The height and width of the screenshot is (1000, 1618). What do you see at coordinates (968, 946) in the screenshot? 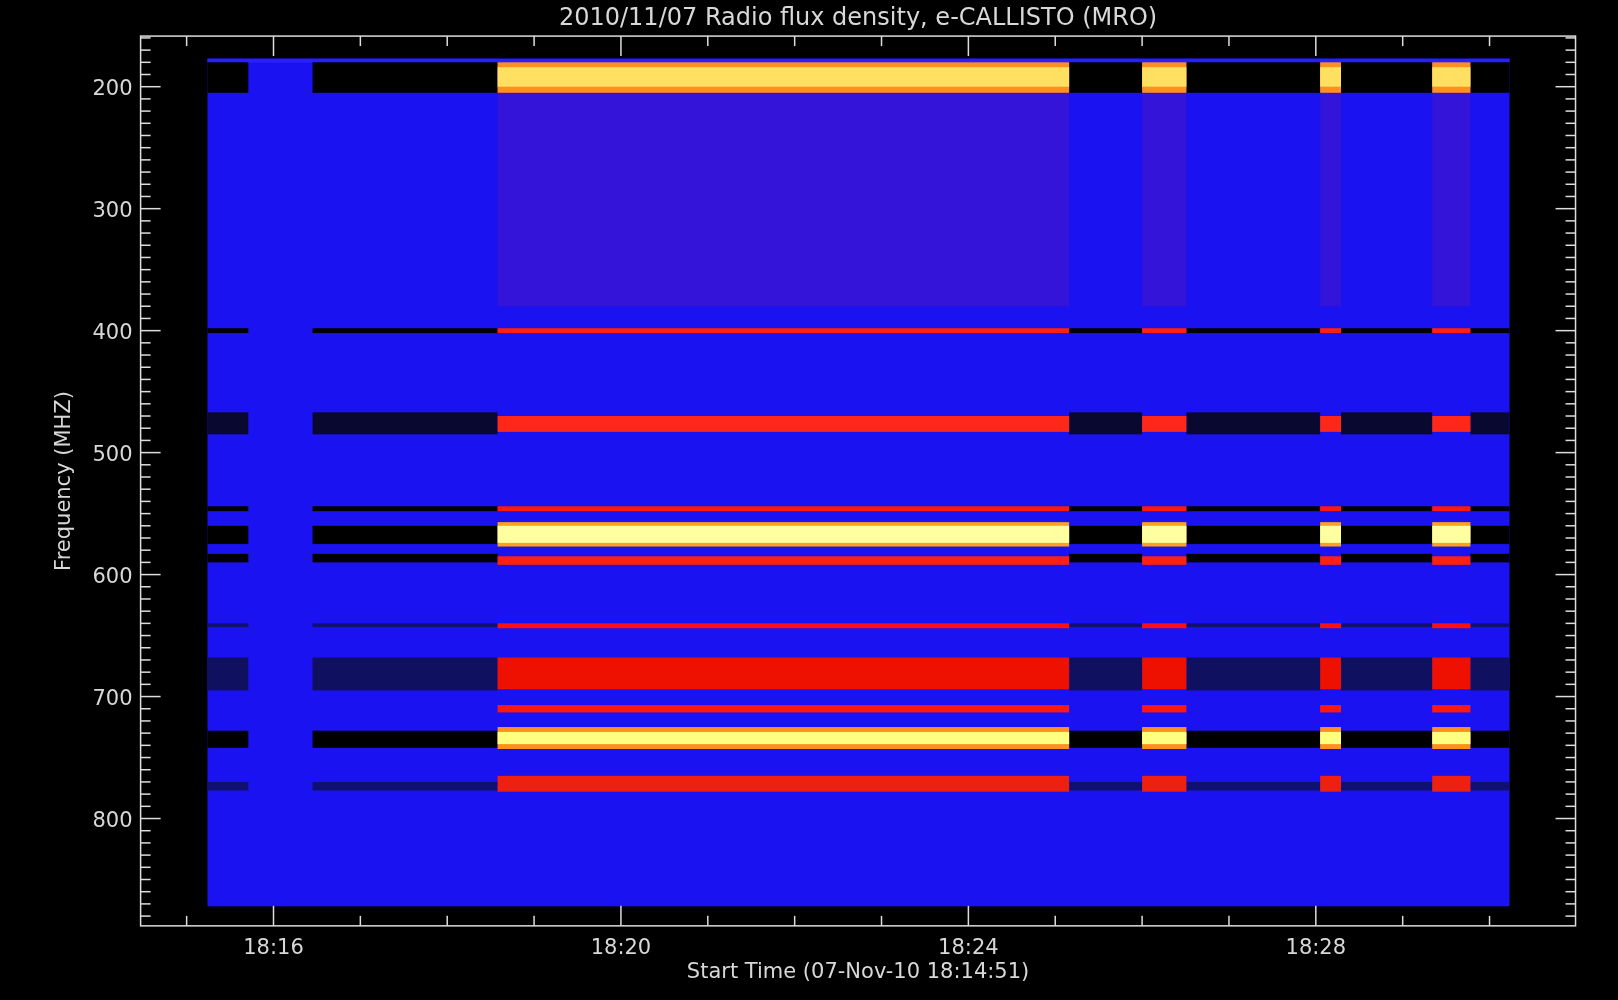
I see `x-tick-label: 18:24` at bounding box center [968, 946].